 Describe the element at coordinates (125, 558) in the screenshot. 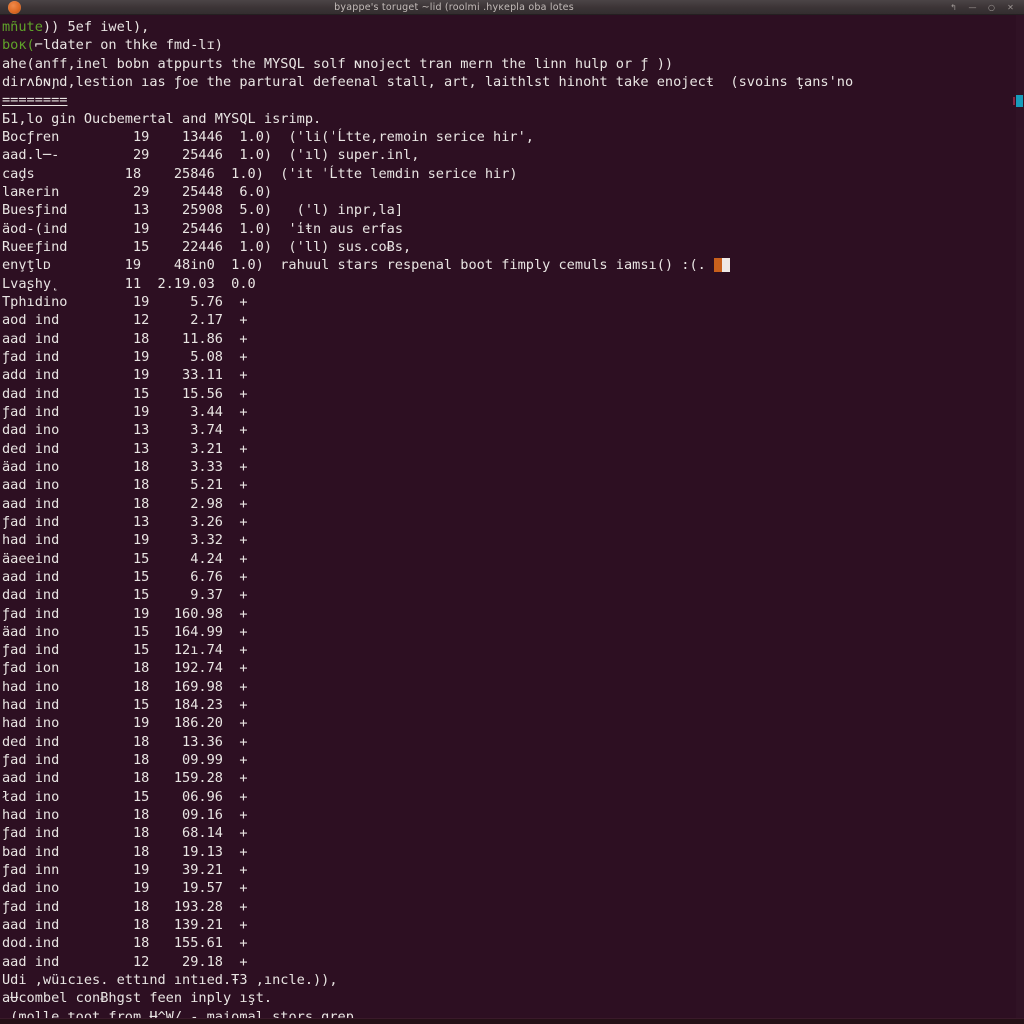

I see `terminal-list-row: äaееind 15 4.24 +` at that location.